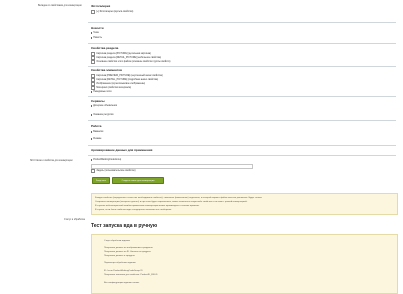 This screenshot has height=294, width=403. Describe the element at coordinates (96, 126) in the screenshot. I see `section-work-title: Работа` at that location.